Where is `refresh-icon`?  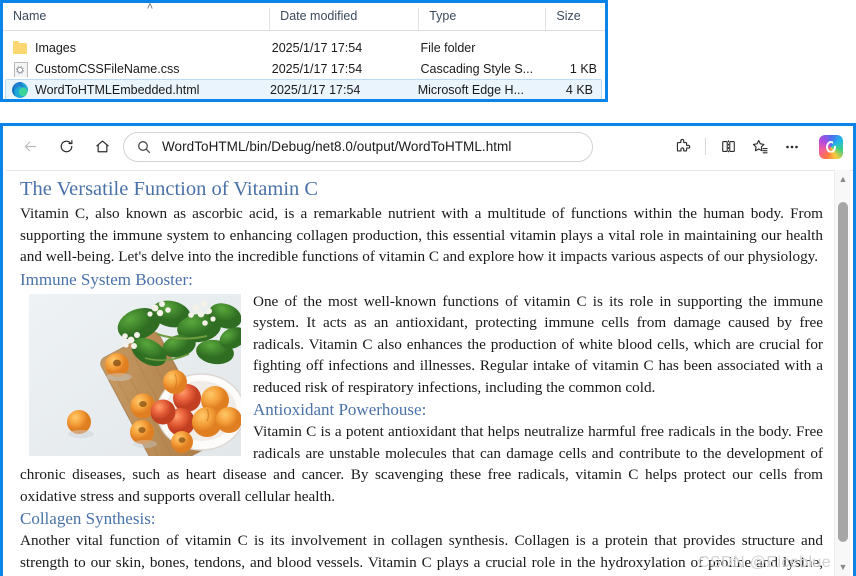 refresh-icon is located at coordinates (66, 146).